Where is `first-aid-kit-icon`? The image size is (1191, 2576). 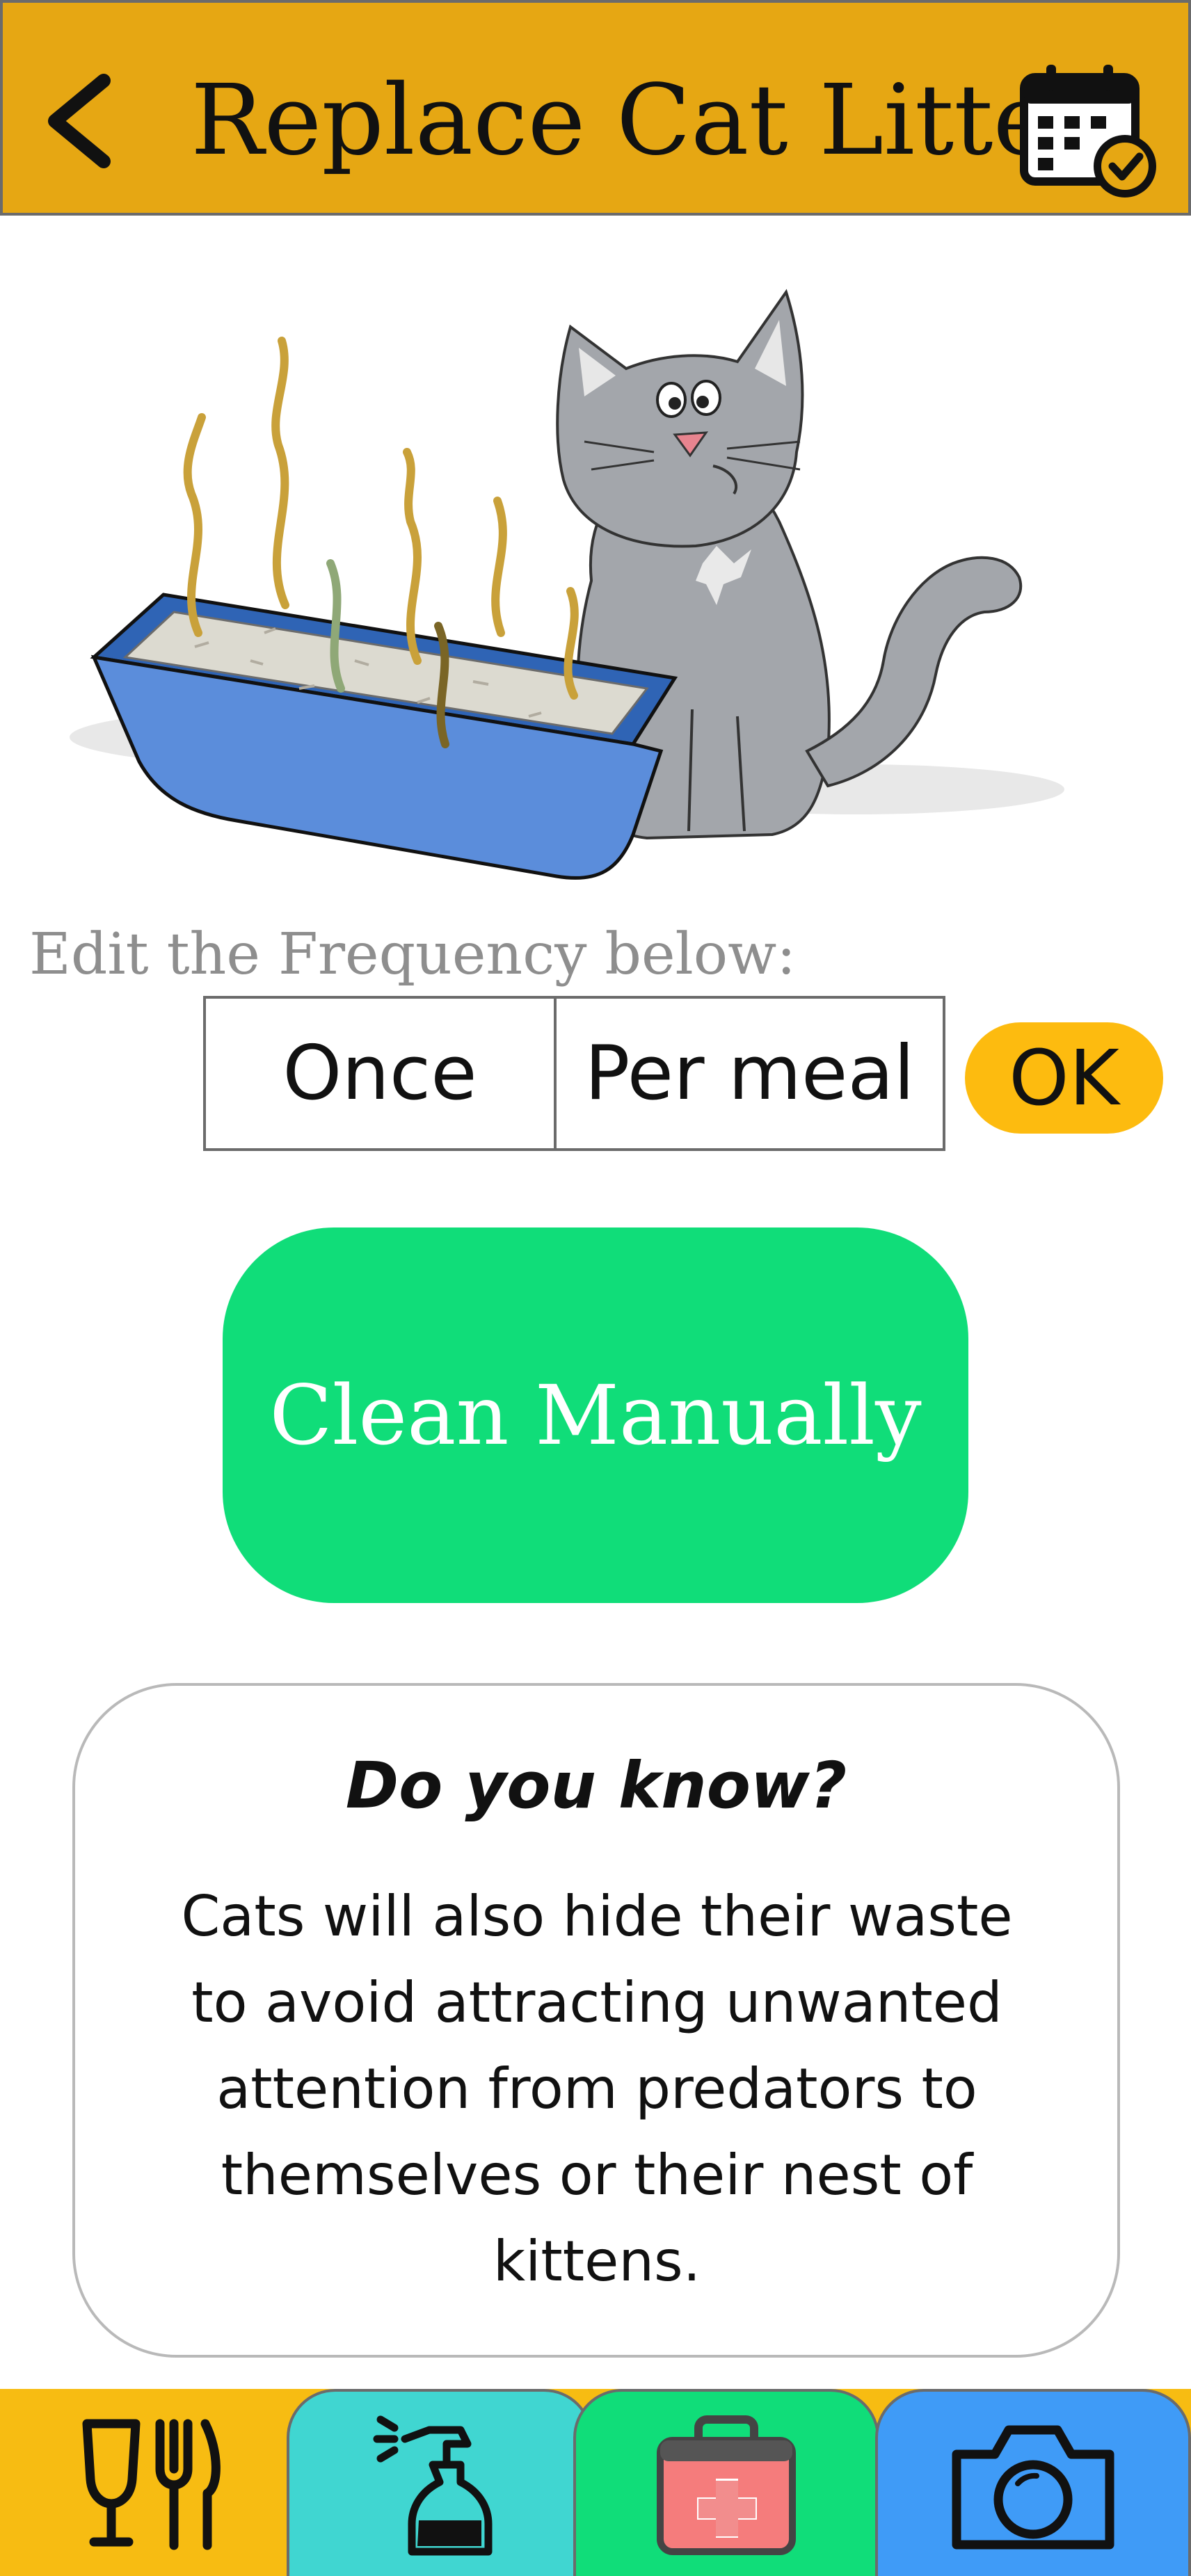
first-aid-kit-icon is located at coordinates (726, 2485).